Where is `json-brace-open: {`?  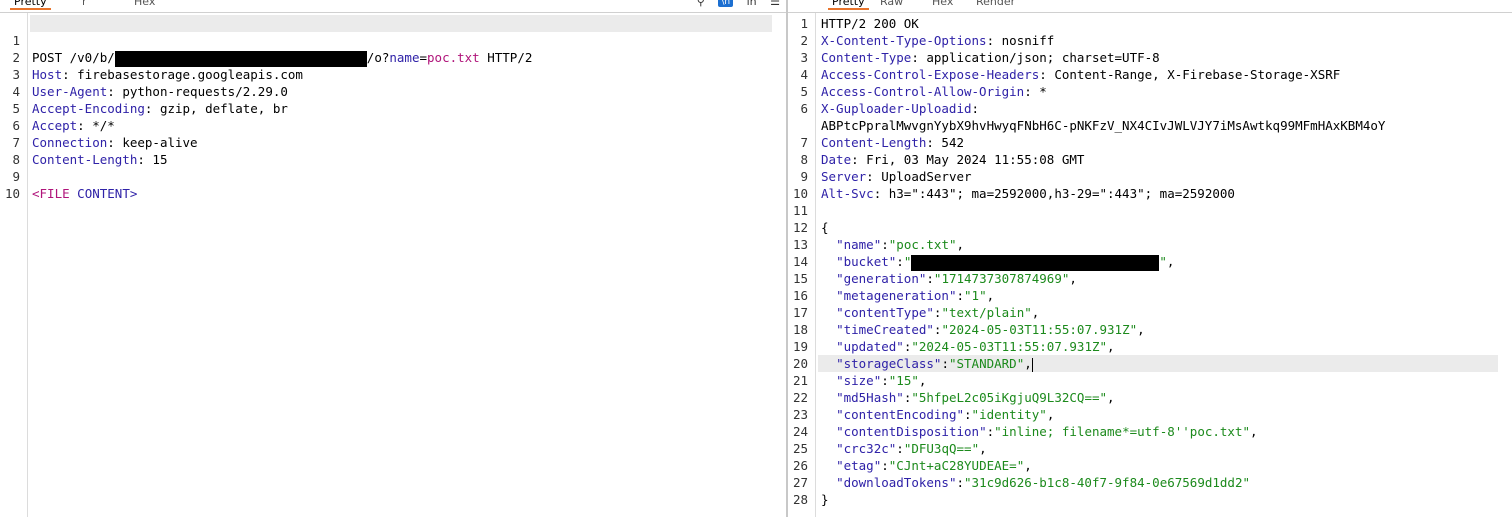 json-brace-open: { is located at coordinates (825, 227).